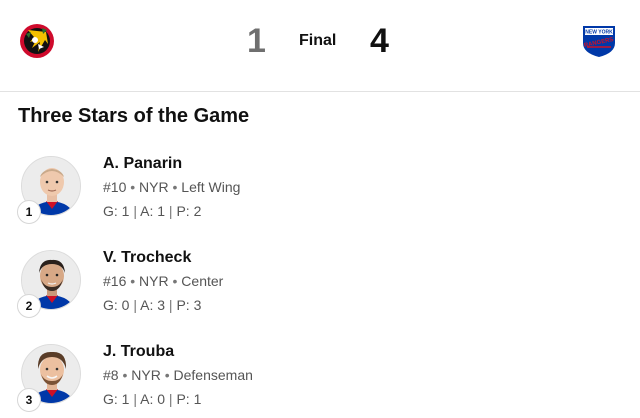 This screenshot has width=640, height=418. What do you see at coordinates (29, 400) in the screenshot?
I see `rank-badge: 3` at bounding box center [29, 400].